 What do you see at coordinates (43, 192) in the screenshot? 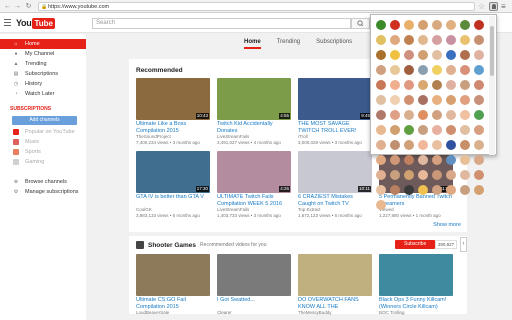
I see `manage-subscriptions-link: ⚙ Manage subscriptions` at bounding box center [43, 192].